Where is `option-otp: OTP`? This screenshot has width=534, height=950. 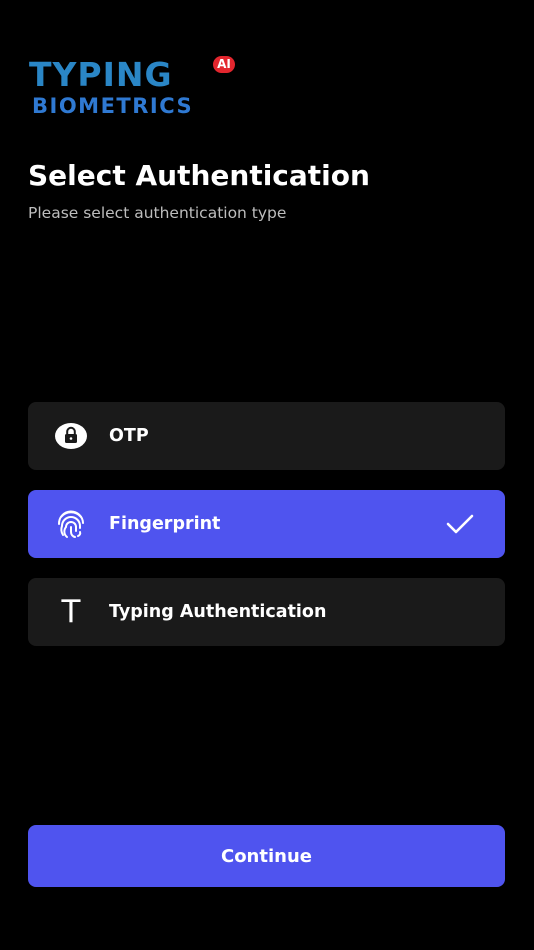 option-otp: OTP is located at coordinates (266, 436).